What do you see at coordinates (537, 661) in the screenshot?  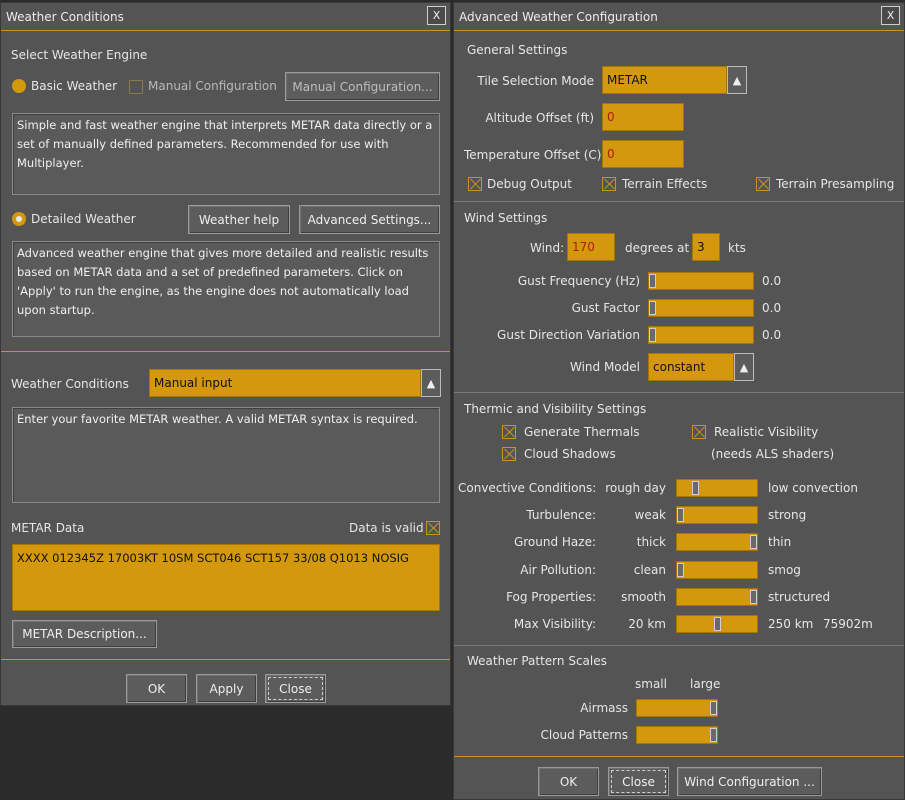 I see `pattern-scales-heading: Weather Pattern Scales` at bounding box center [537, 661].